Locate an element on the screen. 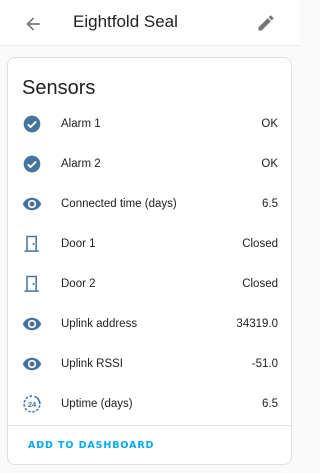 The height and width of the screenshot is (473, 320). sensor-row-door-2: Door 2 Closed is located at coordinates (149, 284).